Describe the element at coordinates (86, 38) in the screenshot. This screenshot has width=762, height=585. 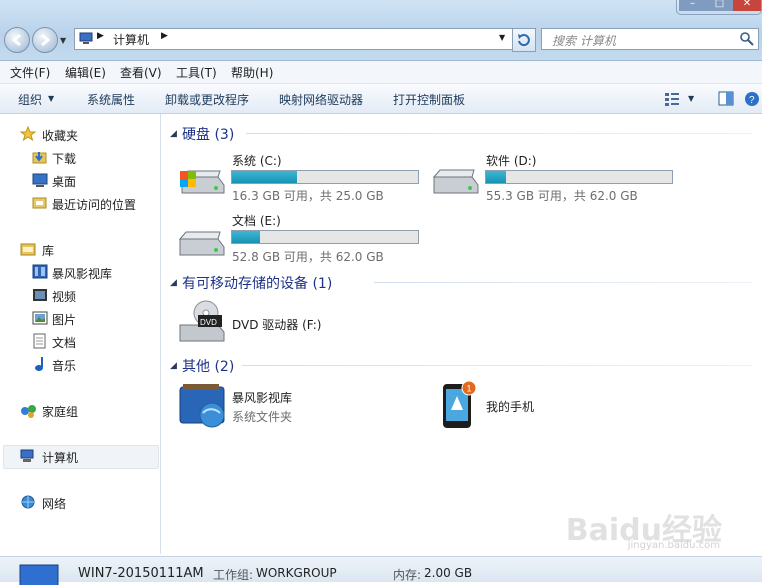
I see `computer-small-icon` at that location.